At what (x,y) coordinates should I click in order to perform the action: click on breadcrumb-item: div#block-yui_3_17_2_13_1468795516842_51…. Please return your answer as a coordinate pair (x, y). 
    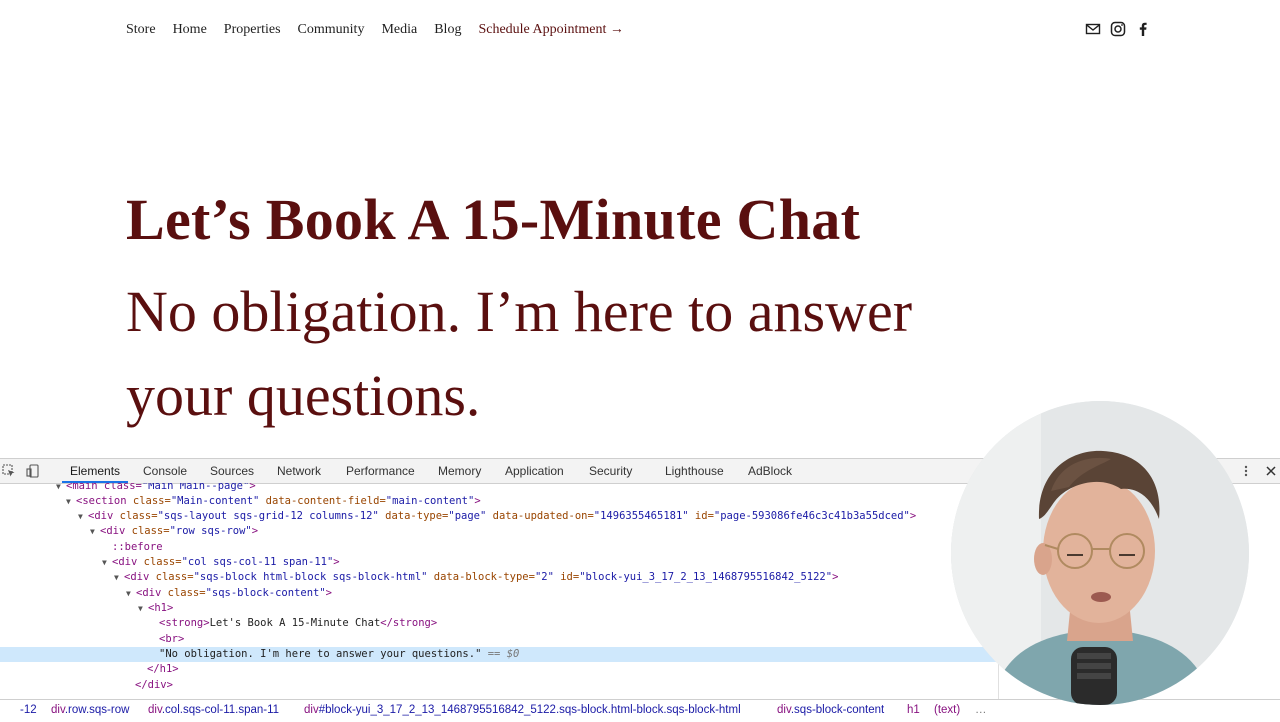
    Looking at the image, I should click on (522, 710).